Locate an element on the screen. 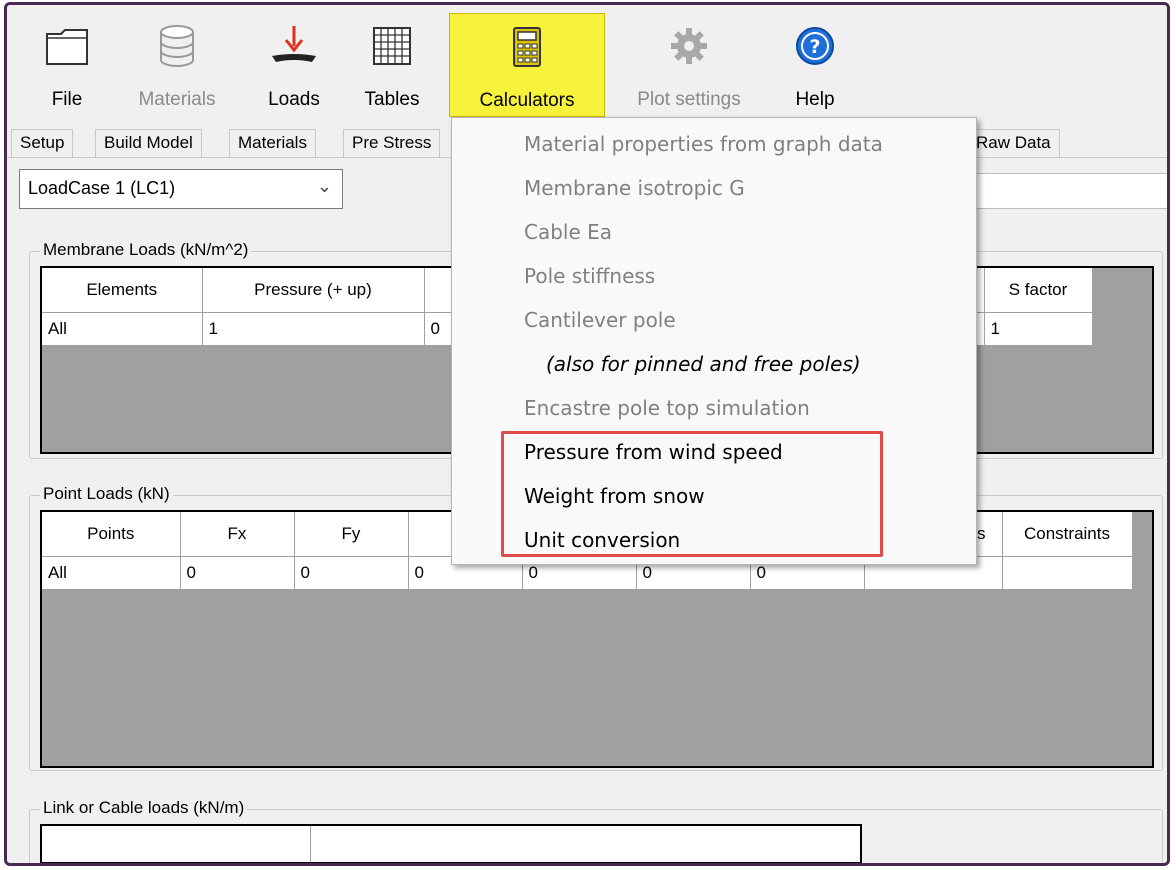 This screenshot has width=1176, height=870. header-points: Points is located at coordinates (111, 534).